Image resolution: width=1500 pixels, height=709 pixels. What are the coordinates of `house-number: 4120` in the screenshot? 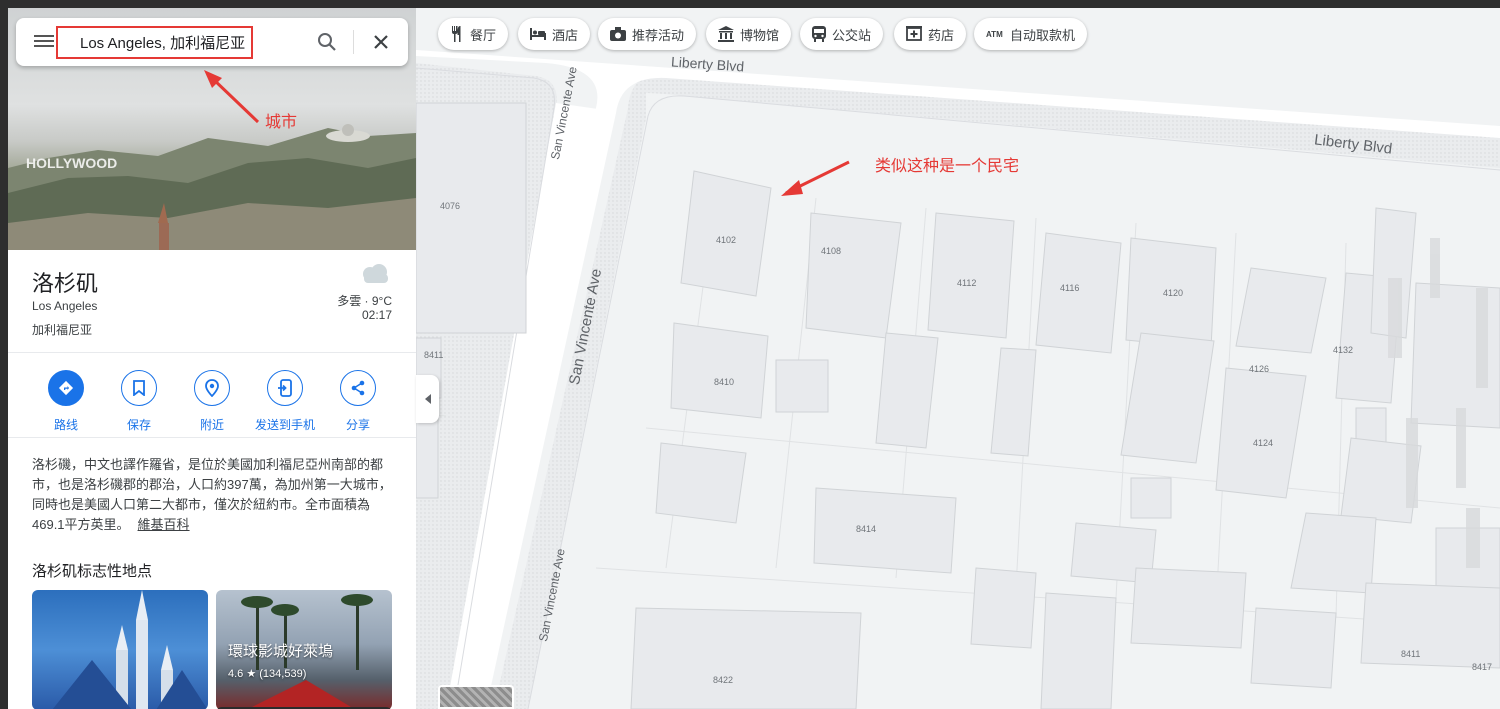 It's located at (1173, 293).